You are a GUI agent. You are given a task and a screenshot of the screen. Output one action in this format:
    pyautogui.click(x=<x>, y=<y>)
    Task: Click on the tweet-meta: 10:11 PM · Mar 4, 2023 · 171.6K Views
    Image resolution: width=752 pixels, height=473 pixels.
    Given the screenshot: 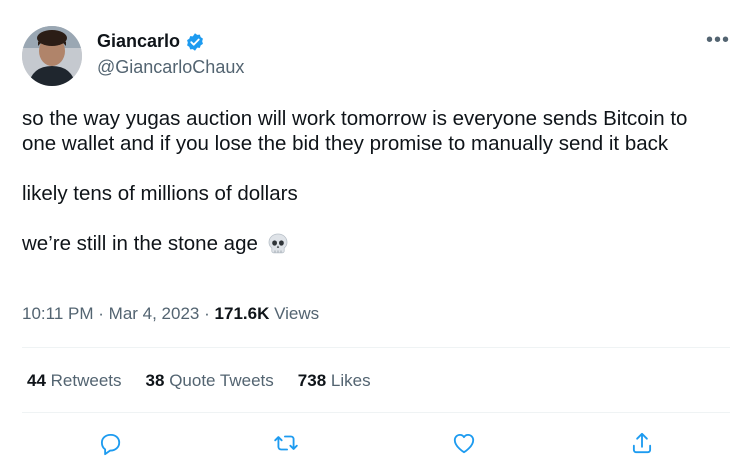 What is the action you would take?
    pyautogui.click(x=170, y=314)
    